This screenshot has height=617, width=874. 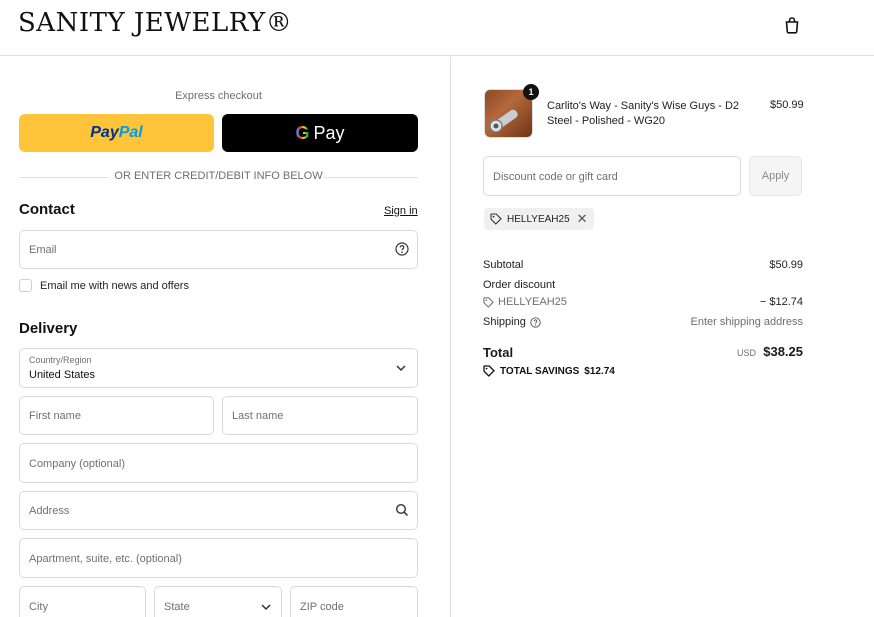 What do you see at coordinates (786, 265) in the screenshot?
I see `subtotal-value: $50.99` at bounding box center [786, 265].